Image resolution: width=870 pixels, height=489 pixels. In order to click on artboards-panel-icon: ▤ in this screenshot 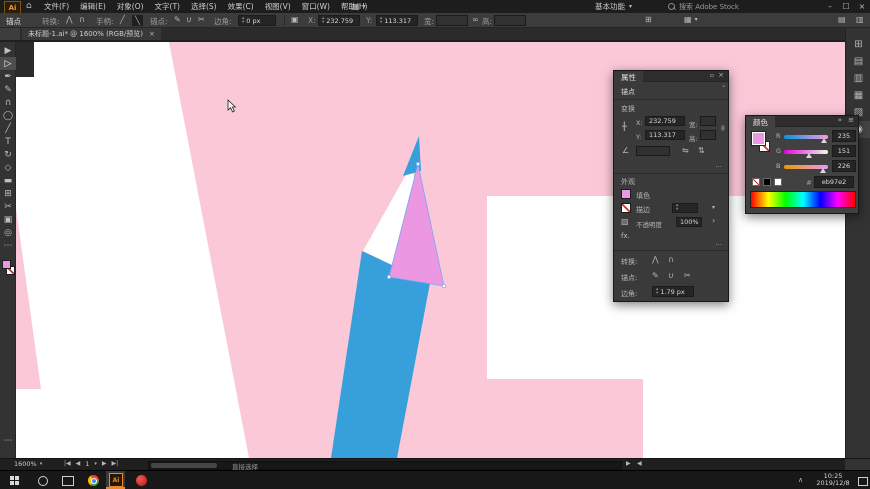, I will do `click(858, 61)`.